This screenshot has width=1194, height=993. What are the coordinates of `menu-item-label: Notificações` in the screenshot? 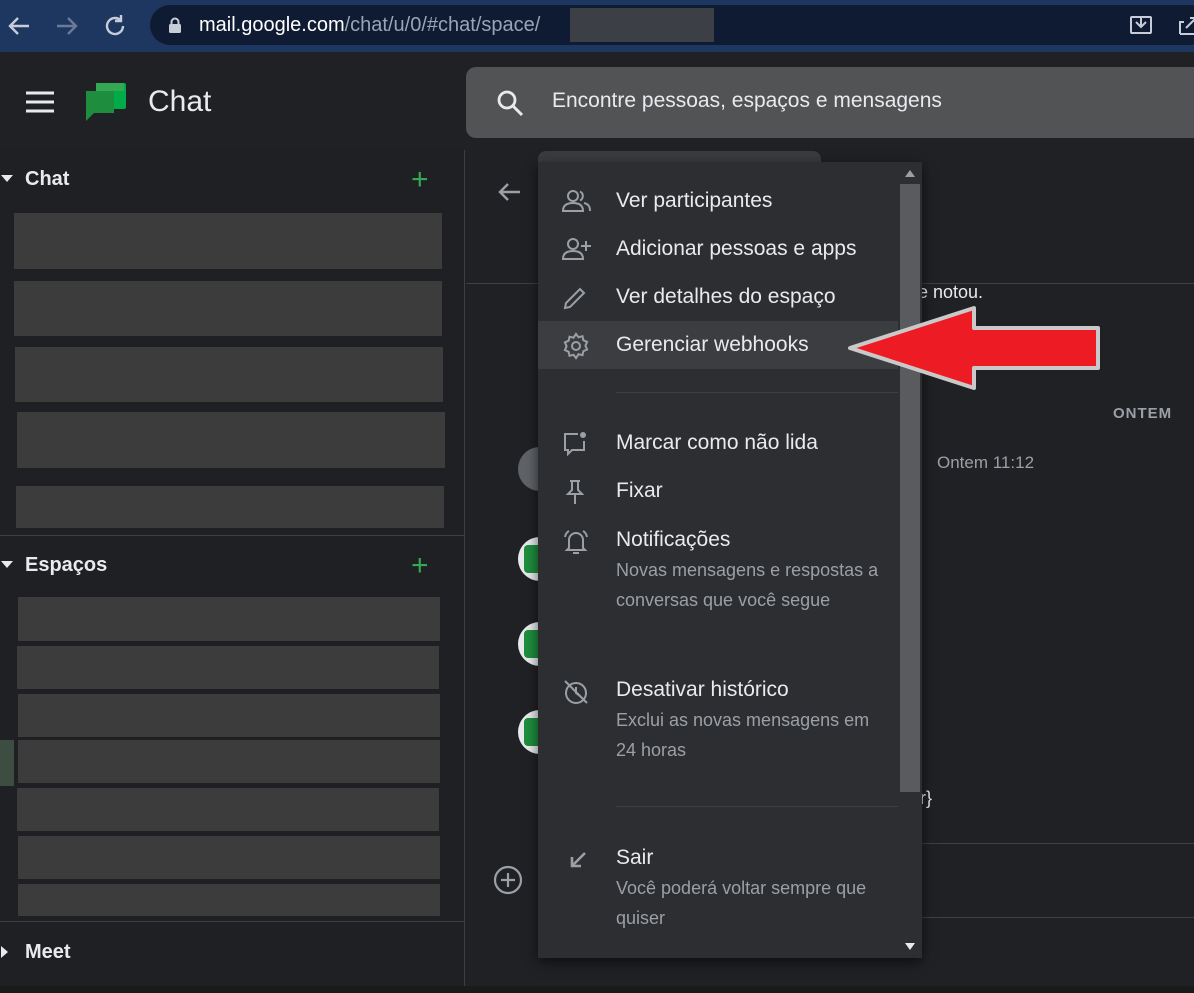 It's located at (673, 539).